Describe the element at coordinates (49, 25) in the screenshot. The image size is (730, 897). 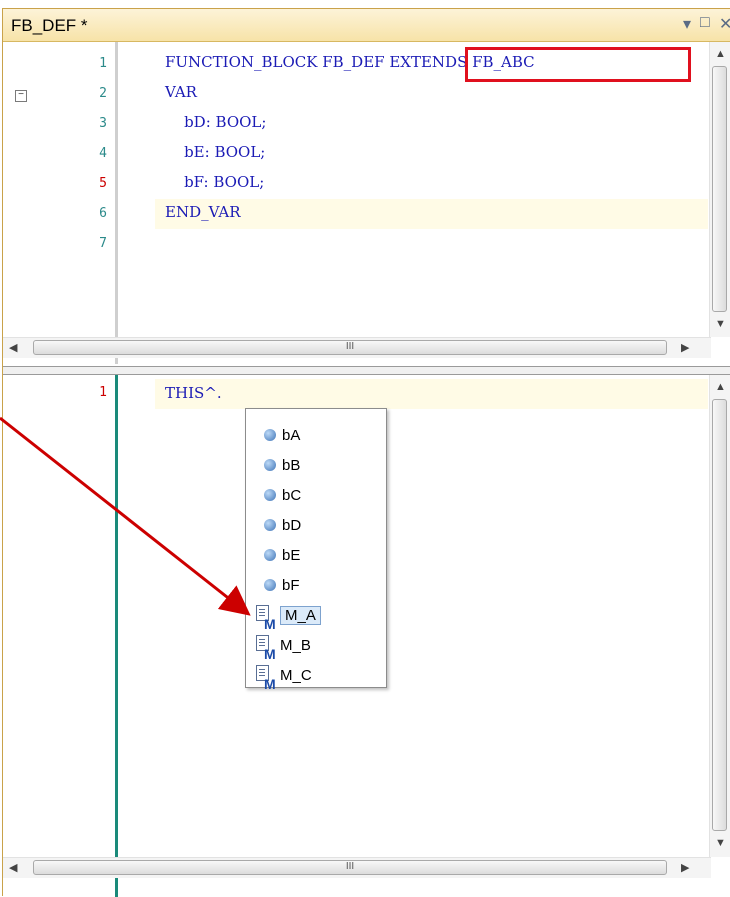
I see `window-title: FB_DEF *` at that location.